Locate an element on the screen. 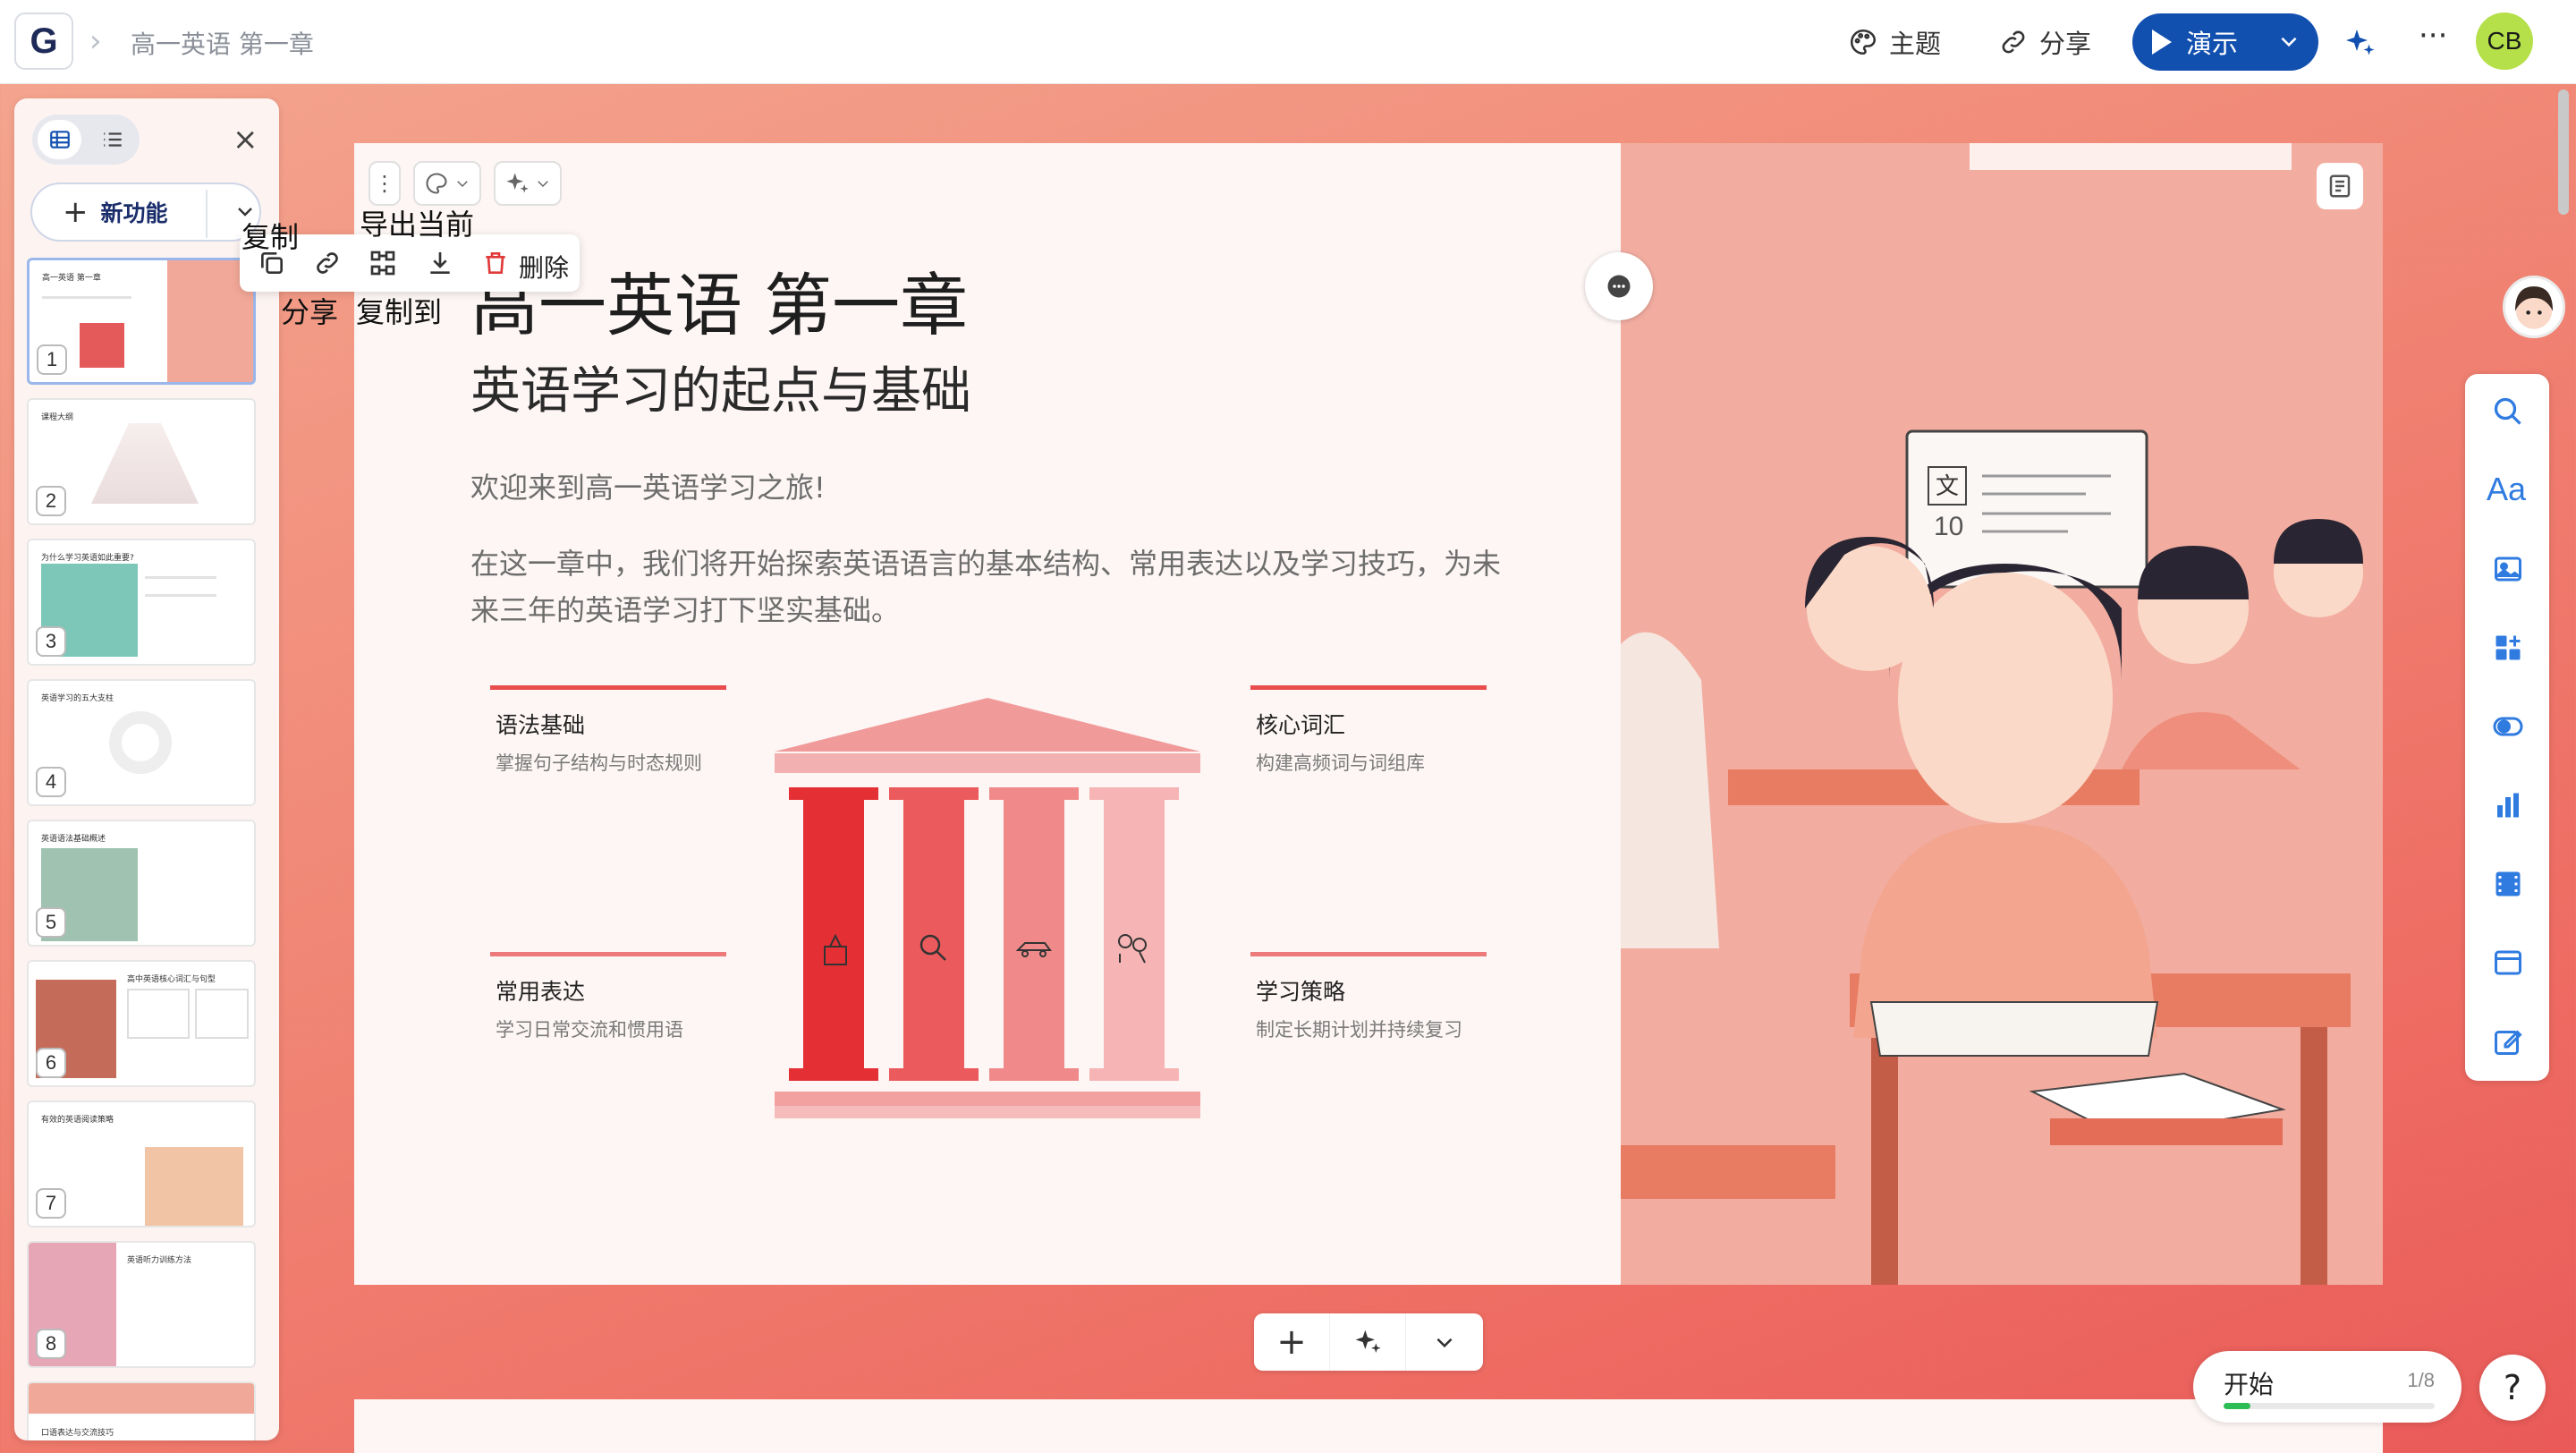 The image size is (2576, 1453). divider is located at coordinates (207, 214).